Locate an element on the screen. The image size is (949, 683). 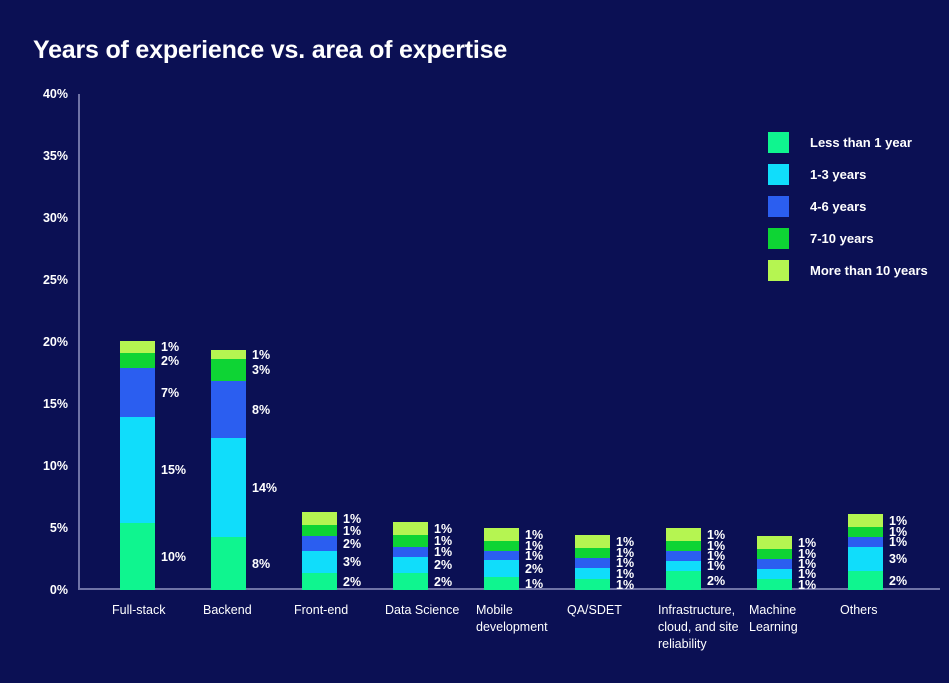
x-axis-category-label: Machine Learning is located at coordinates (773, 618).